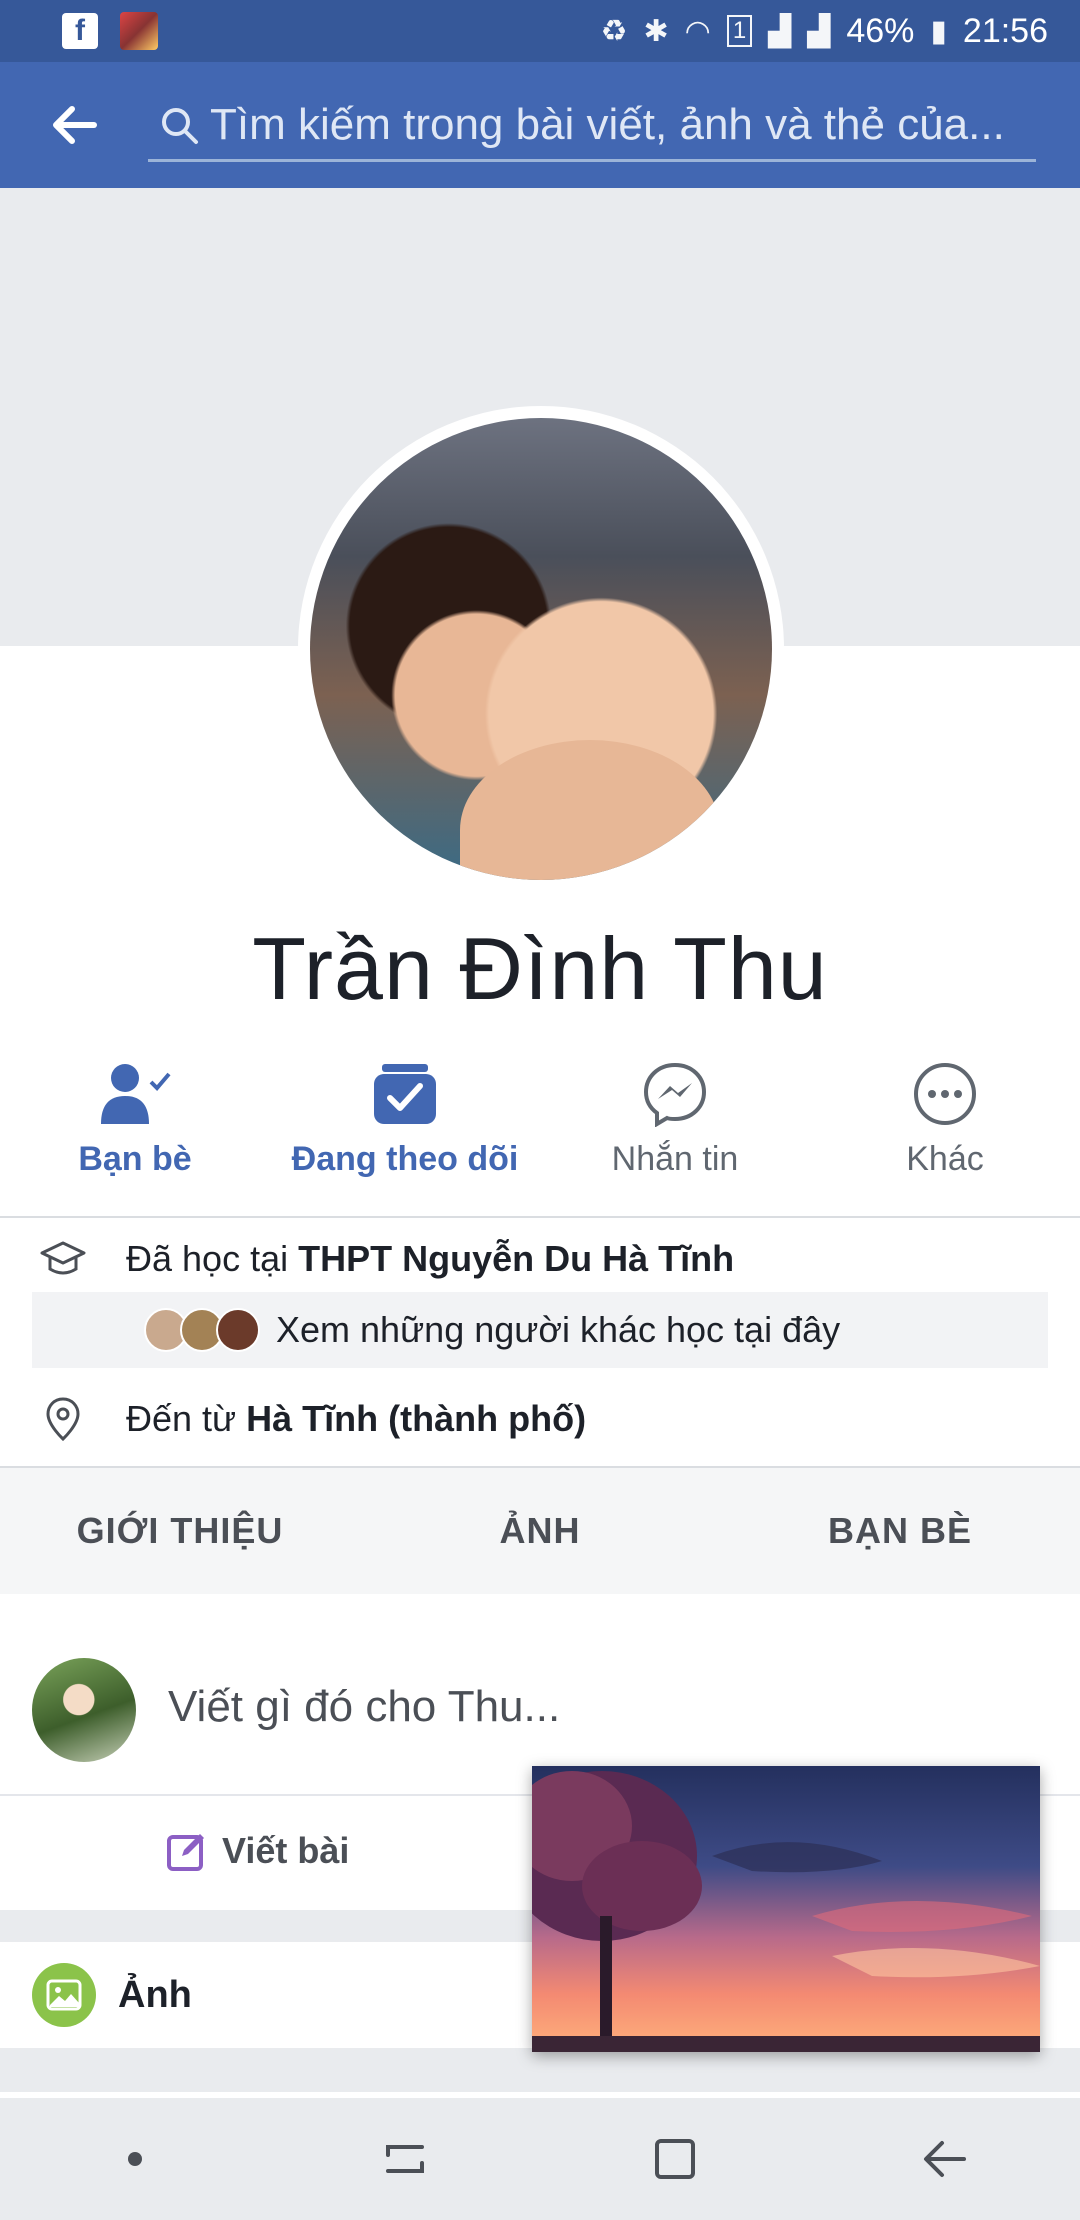 Image resolution: width=1080 pixels, height=2220 pixels. I want to click on edit-icon, so click(185, 1852).